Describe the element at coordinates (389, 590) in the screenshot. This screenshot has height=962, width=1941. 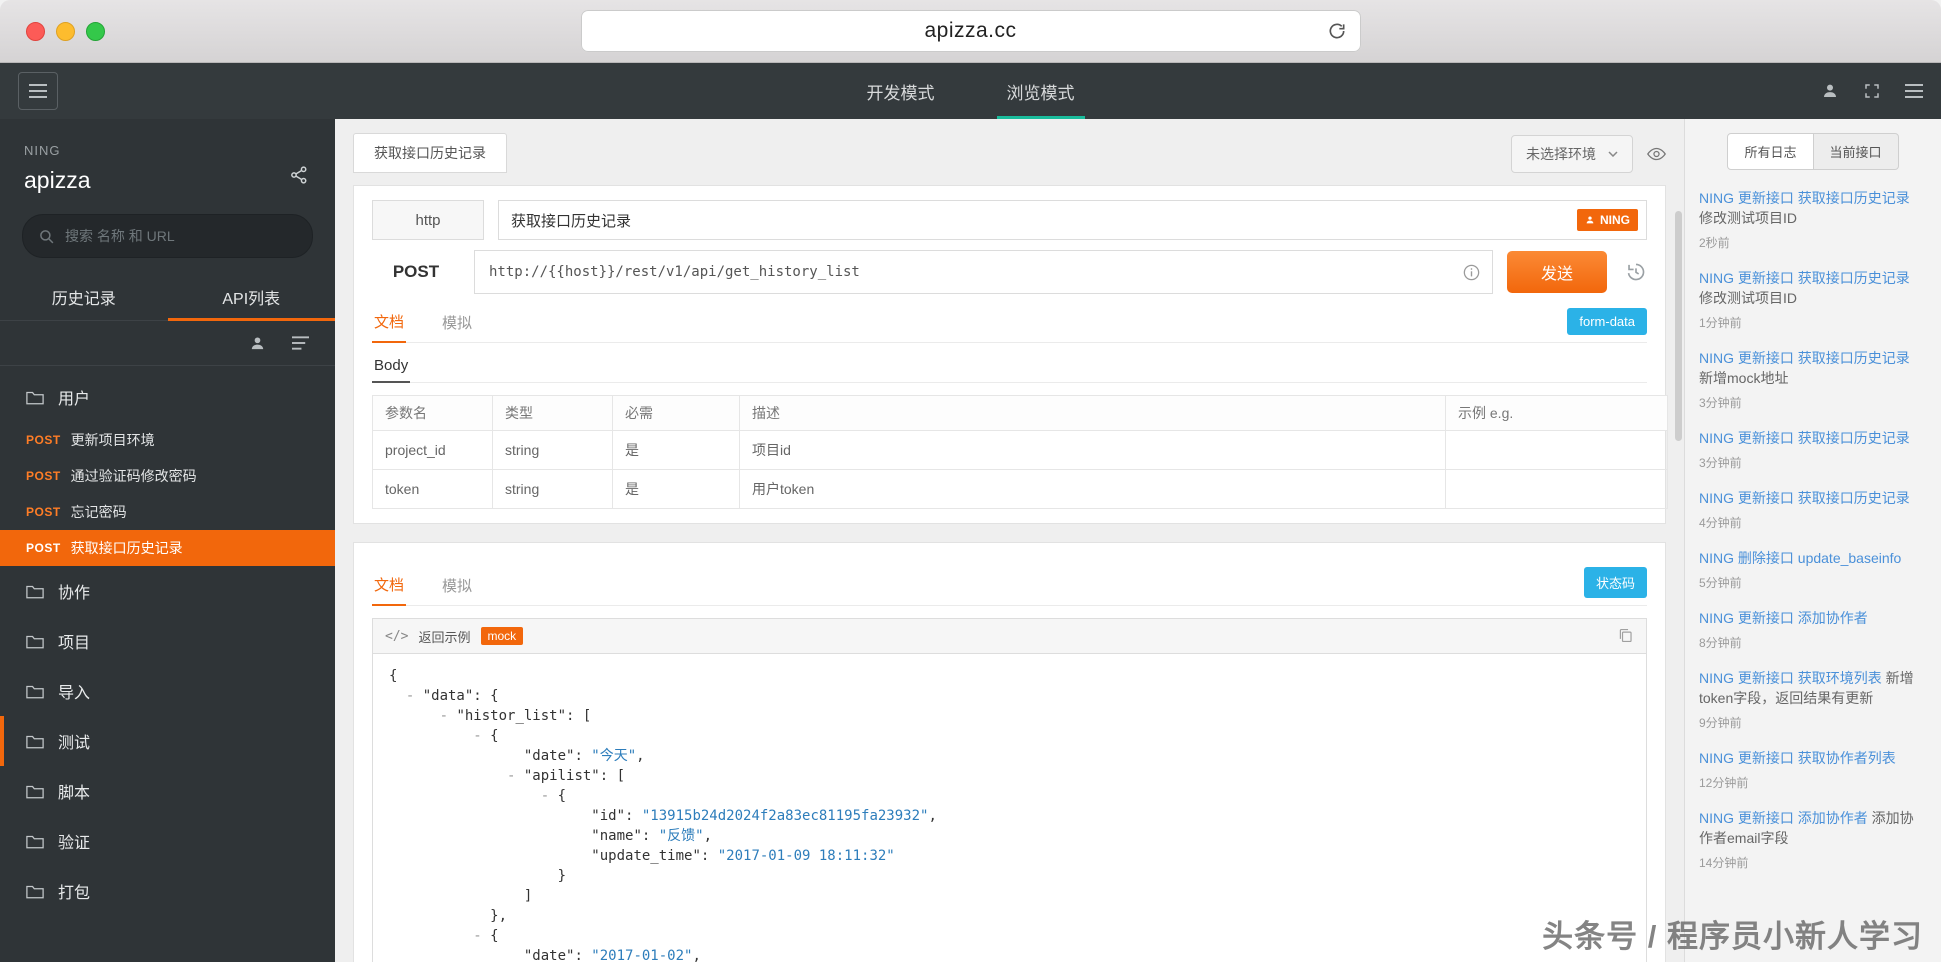
I see `tab-response-doc: 文档` at that location.